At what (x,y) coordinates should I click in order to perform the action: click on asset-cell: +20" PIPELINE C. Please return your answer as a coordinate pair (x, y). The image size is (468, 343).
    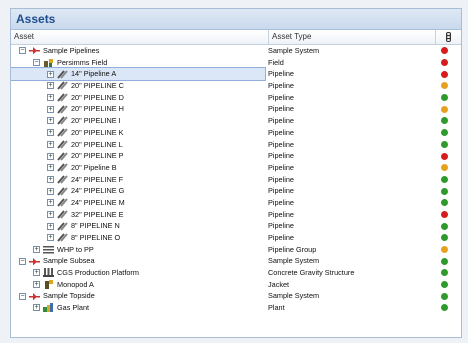
    Looking at the image, I should click on (138, 86).